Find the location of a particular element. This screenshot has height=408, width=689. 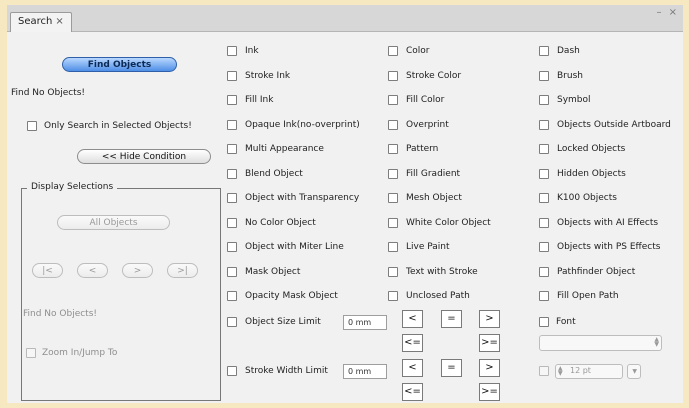

zoom-label: Zoom In/Jump To is located at coordinates (80, 353).